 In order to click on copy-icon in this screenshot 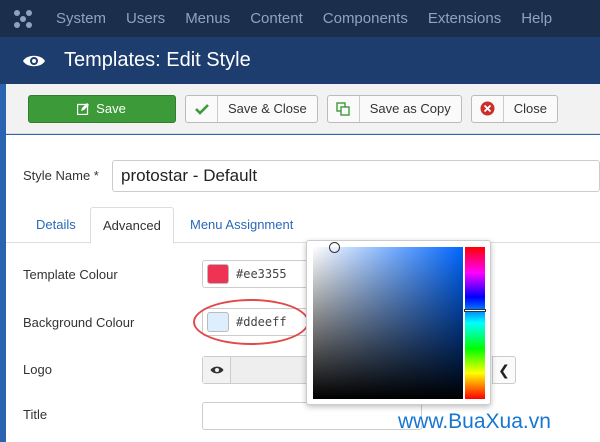, I will do `click(344, 108)`.